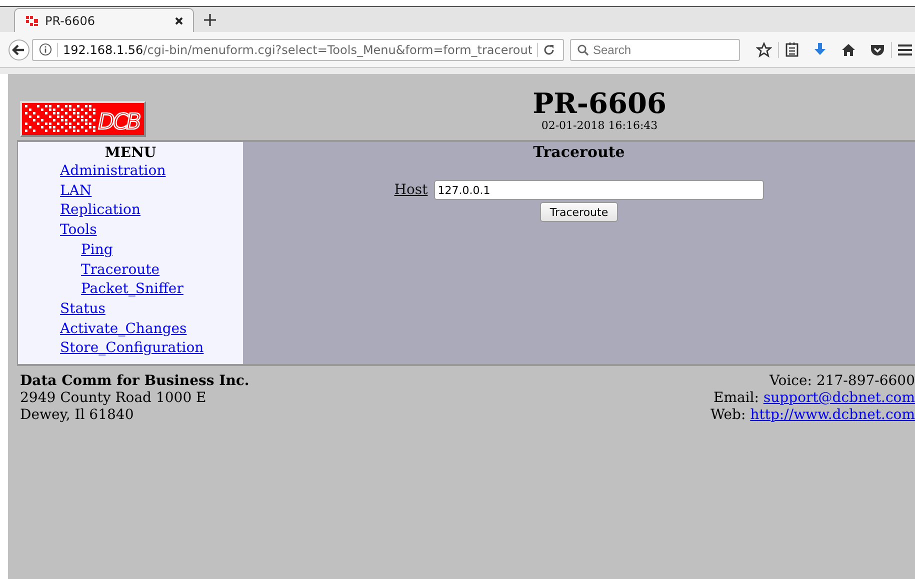 Image resolution: width=915 pixels, height=579 pixels. Describe the element at coordinates (792, 49) in the screenshot. I see `reading-list-icon` at that location.